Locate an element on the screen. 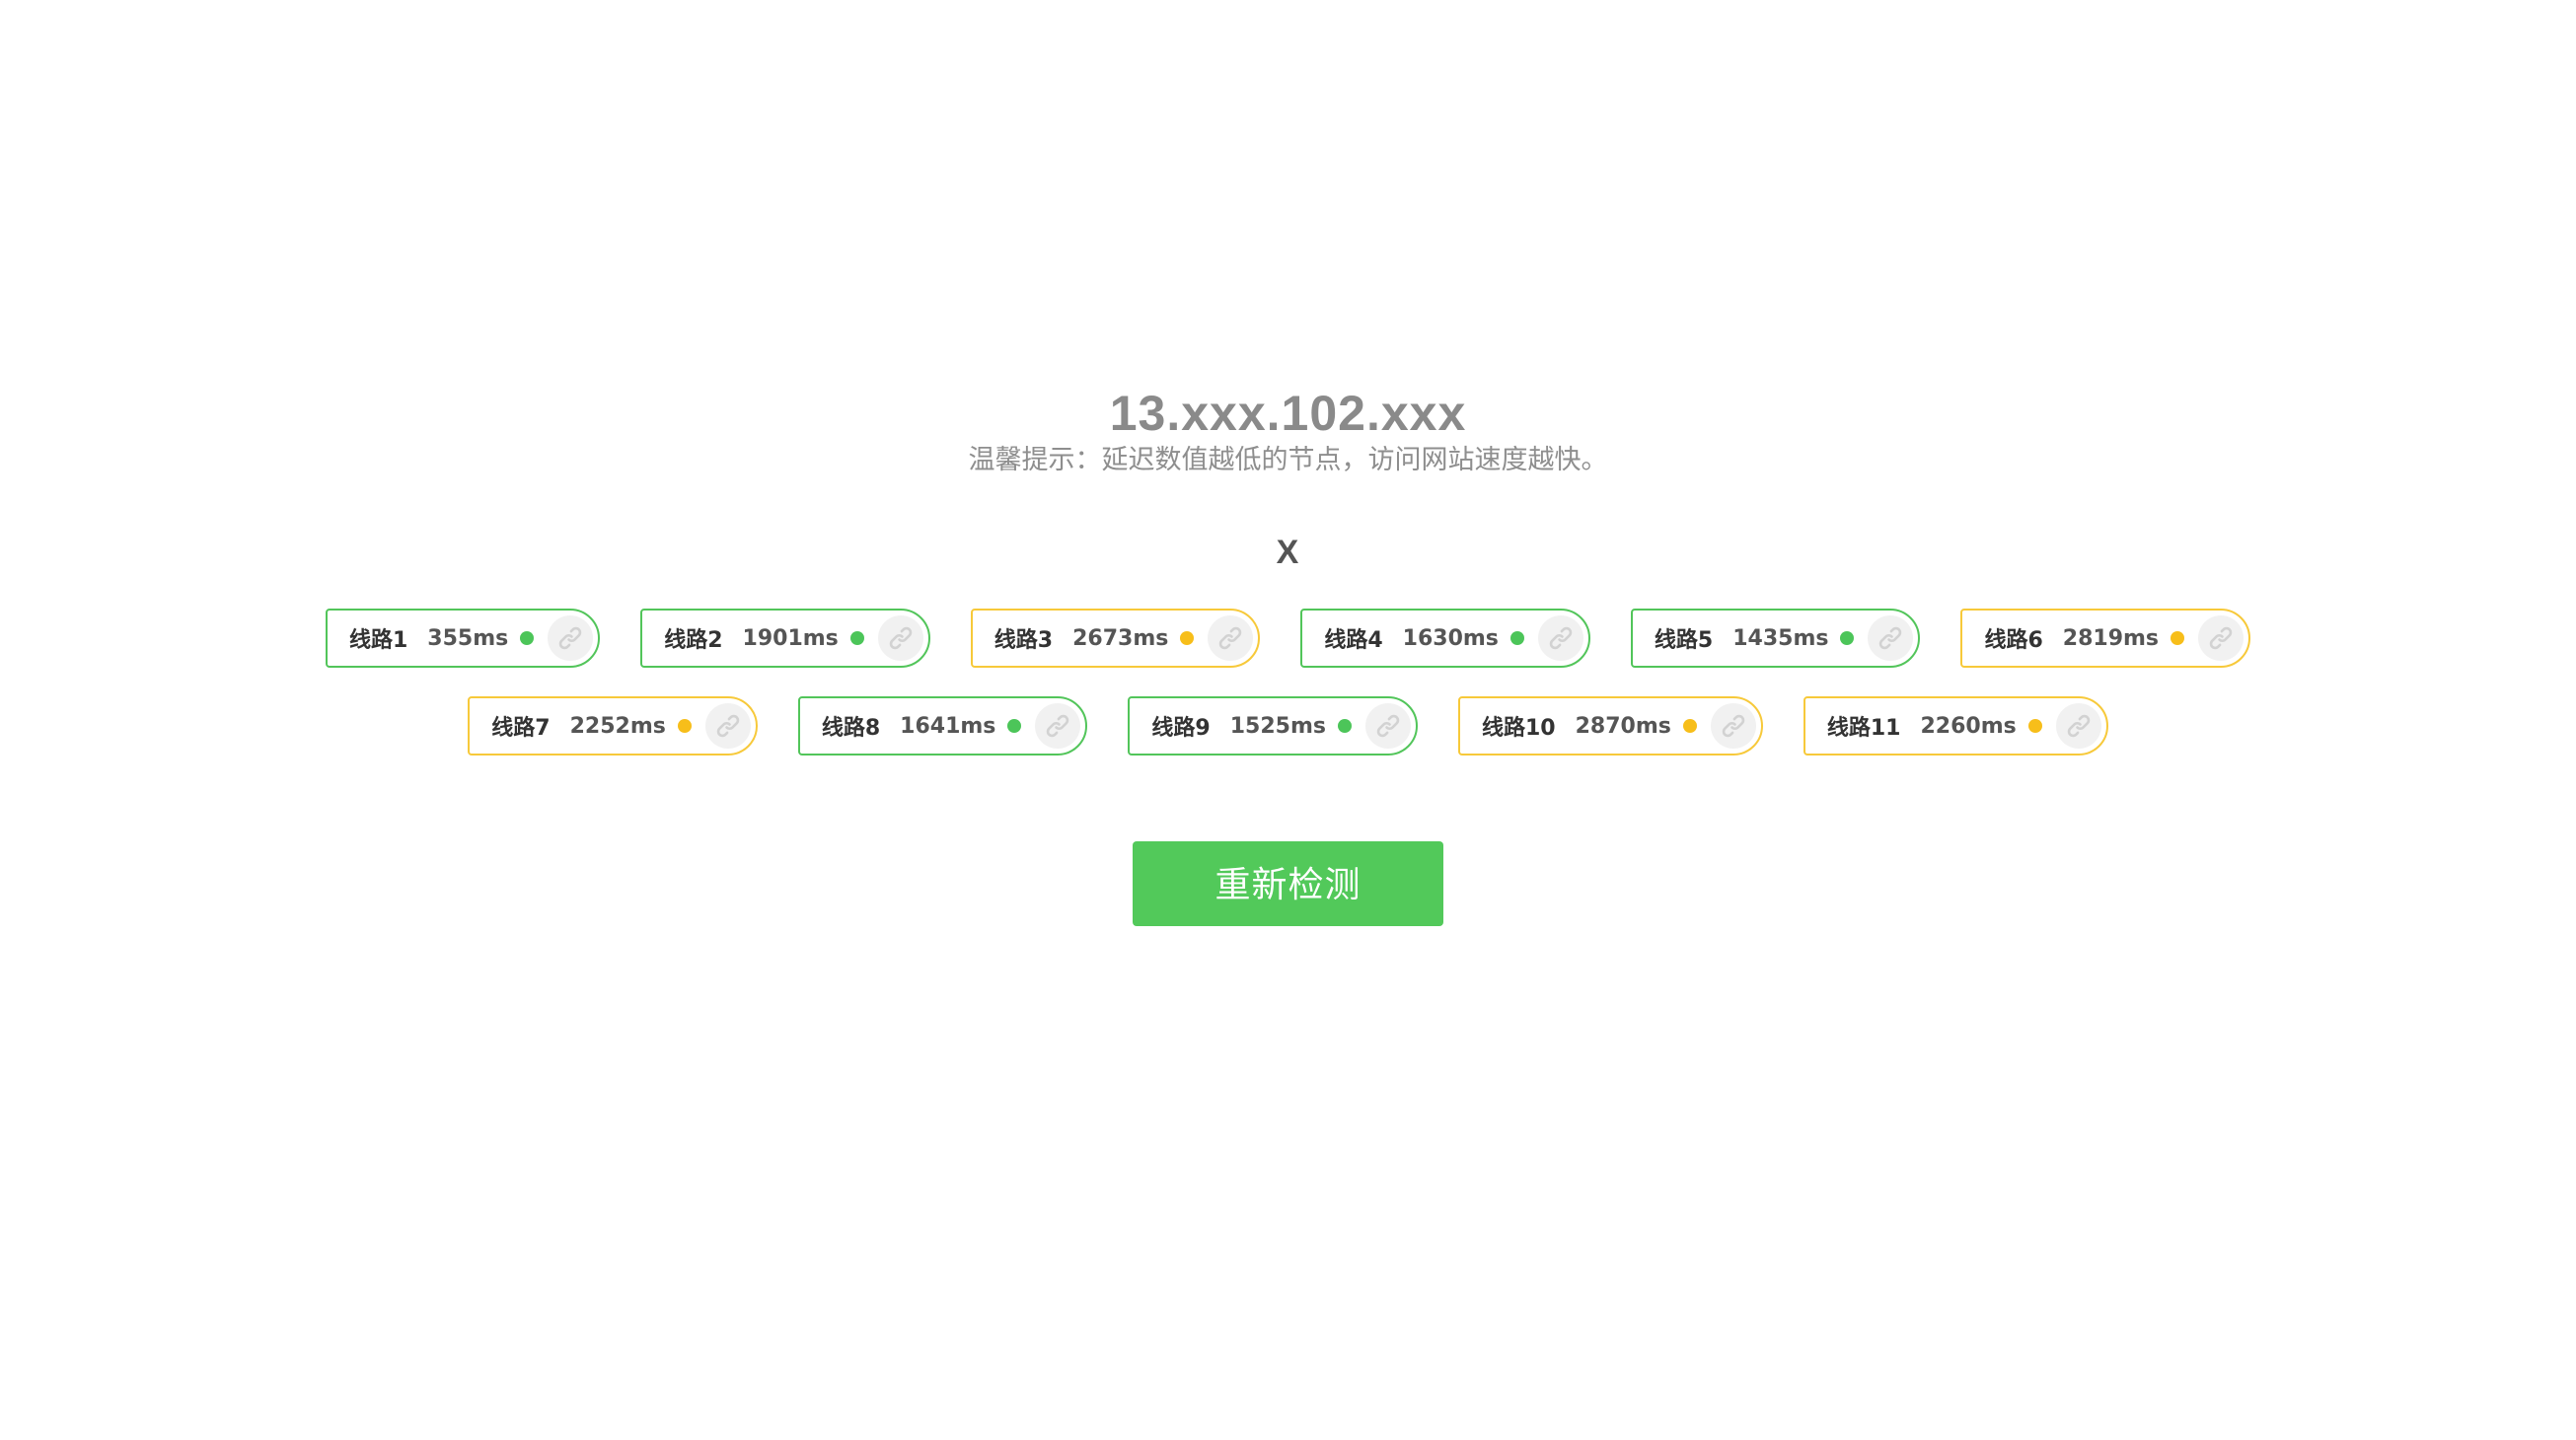 This screenshot has width=2576, height=1440. node-item: 线路7 2252ms is located at coordinates (613, 726).